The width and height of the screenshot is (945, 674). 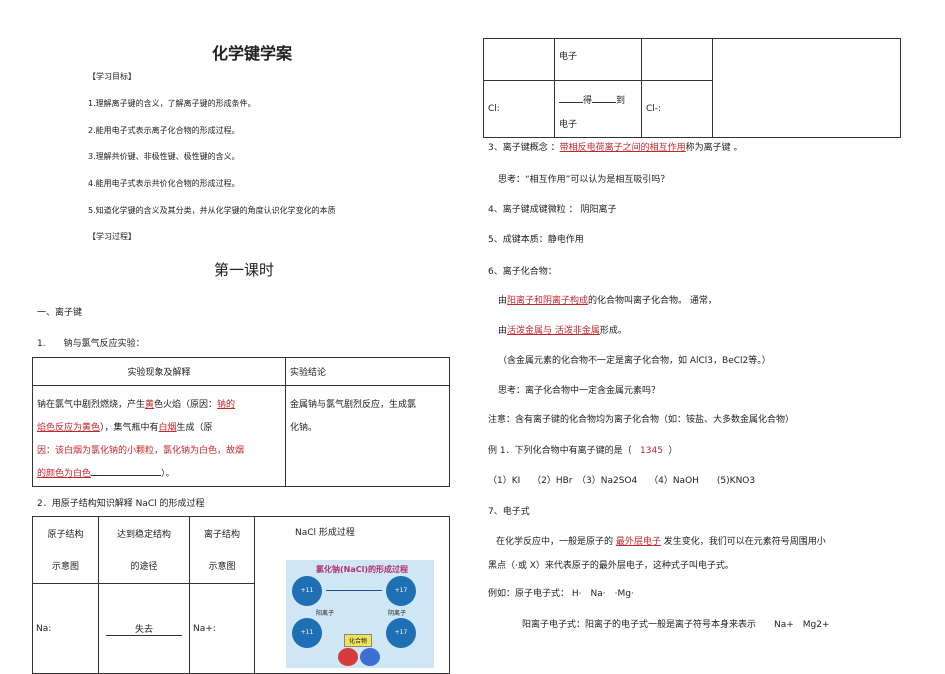 What do you see at coordinates (401, 591) in the screenshot?
I see `cl-atom-icon: +17` at bounding box center [401, 591].